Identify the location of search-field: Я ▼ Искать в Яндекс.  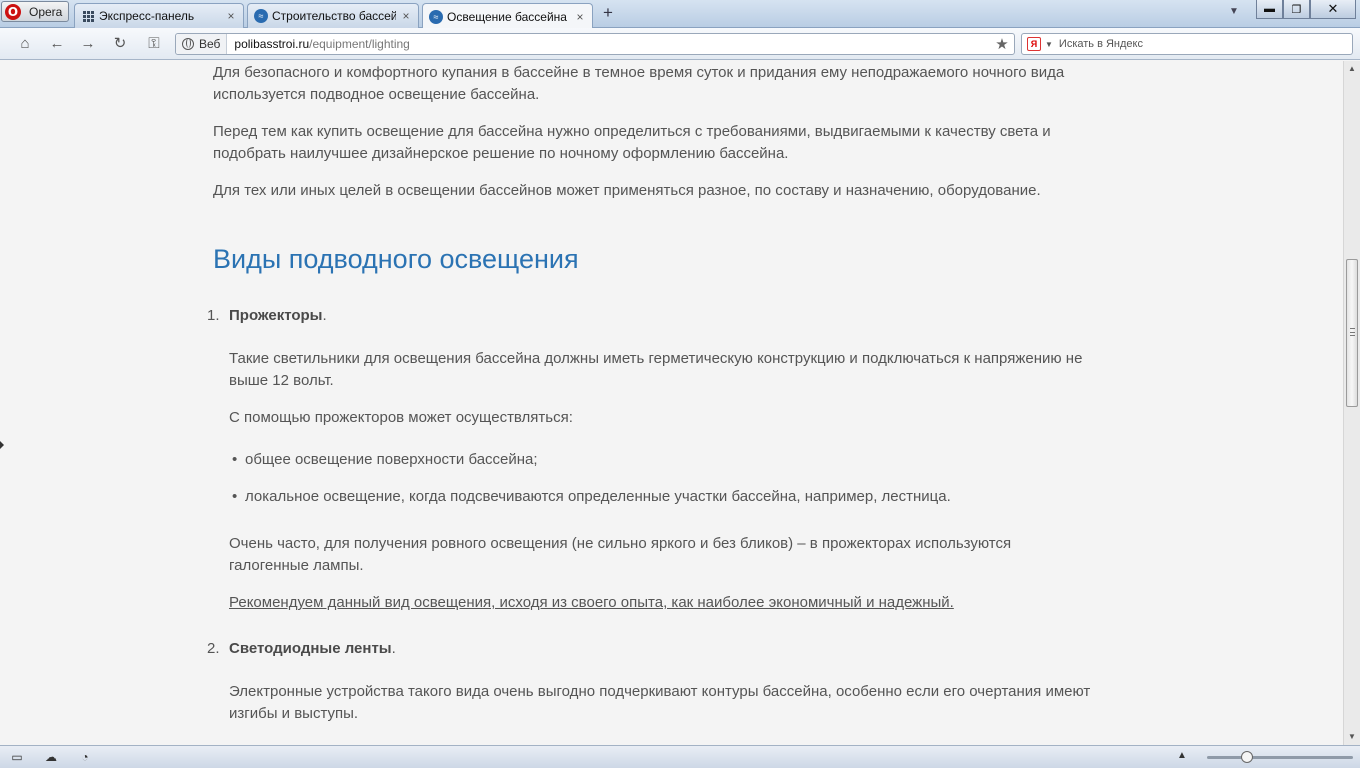
(1187, 44).